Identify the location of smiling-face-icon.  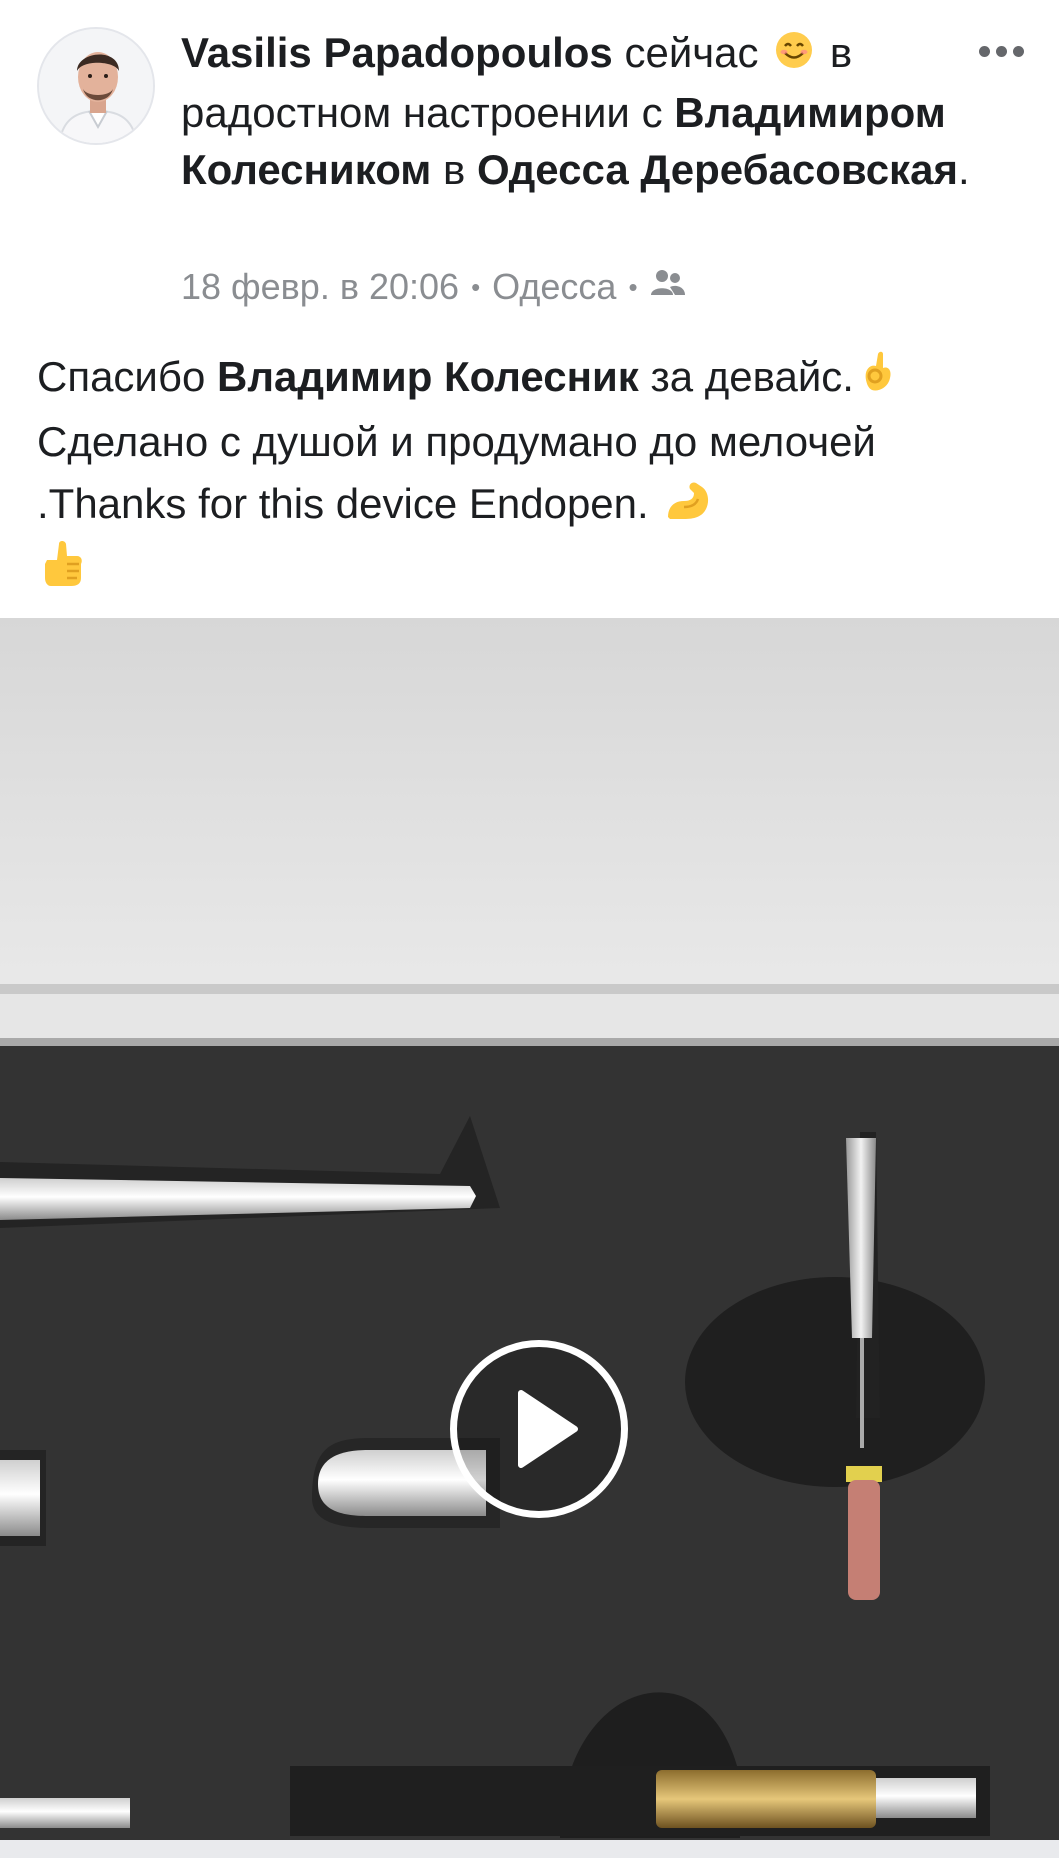
(794, 55).